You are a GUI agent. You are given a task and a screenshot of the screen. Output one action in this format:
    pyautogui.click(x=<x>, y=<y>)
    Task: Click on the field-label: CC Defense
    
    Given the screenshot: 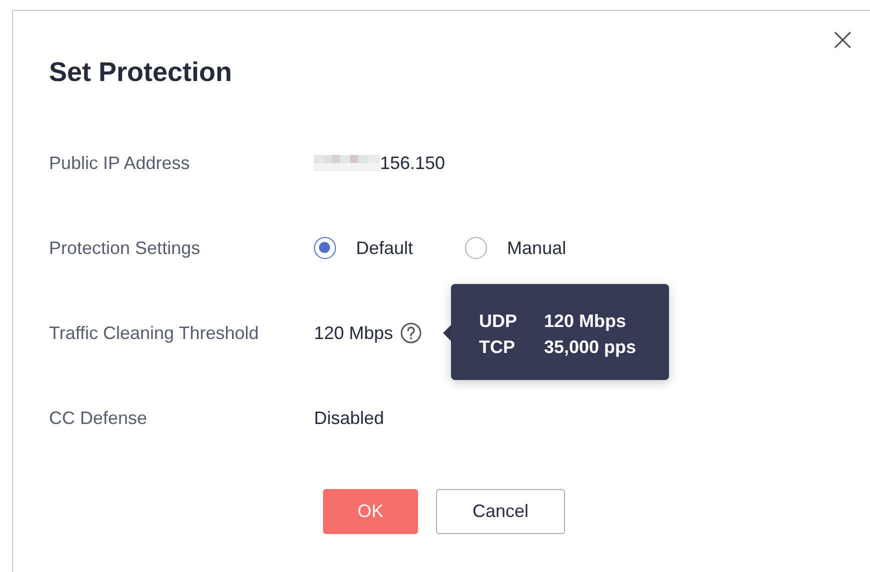 What is the action you would take?
    pyautogui.click(x=98, y=418)
    